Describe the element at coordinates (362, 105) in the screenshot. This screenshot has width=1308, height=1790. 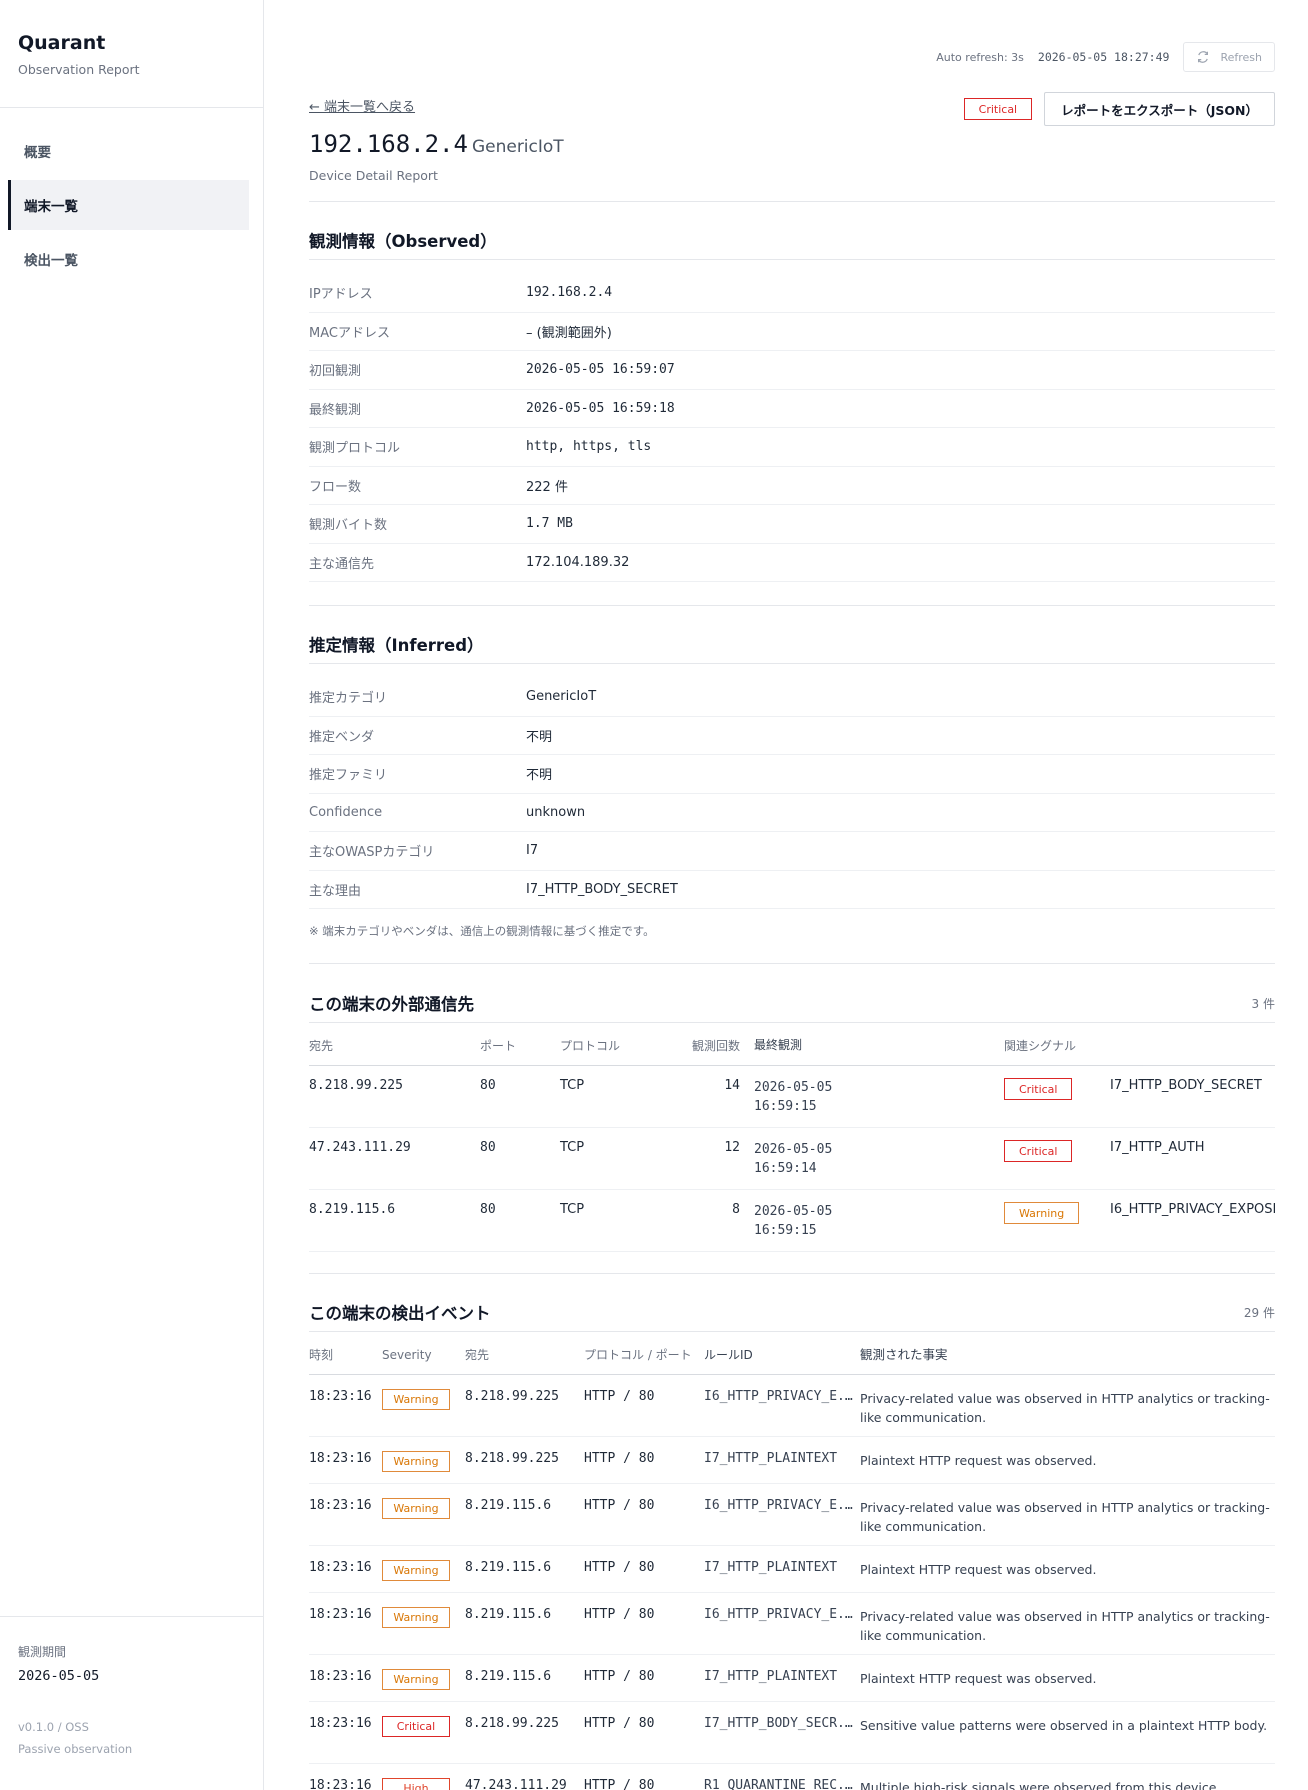
I see `back-to-devices-link: ← 端末一覧へ戻る` at that location.